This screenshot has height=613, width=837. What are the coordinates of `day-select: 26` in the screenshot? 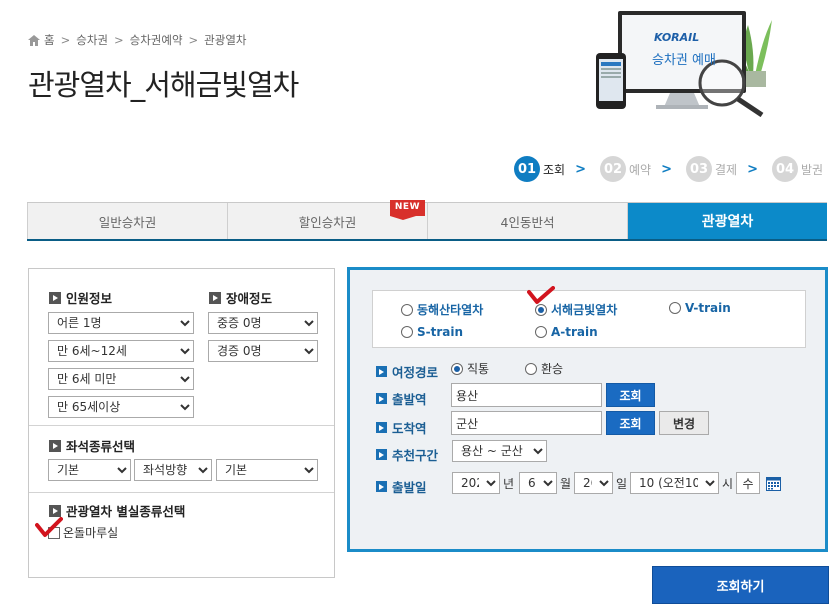 It's located at (593, 483).